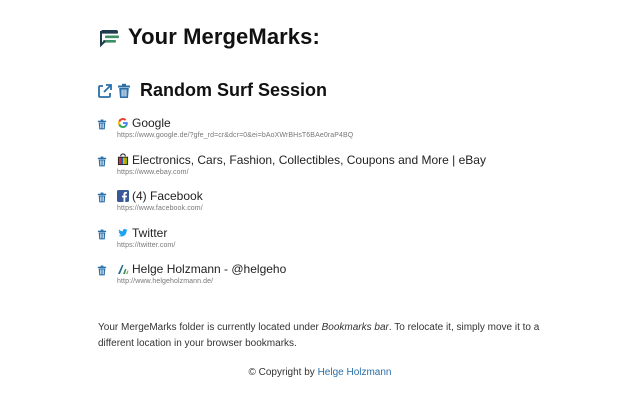  Describe the element at coordinates (123, 196) in the screenshot. I see `facebook-favicon-icon` at that location.